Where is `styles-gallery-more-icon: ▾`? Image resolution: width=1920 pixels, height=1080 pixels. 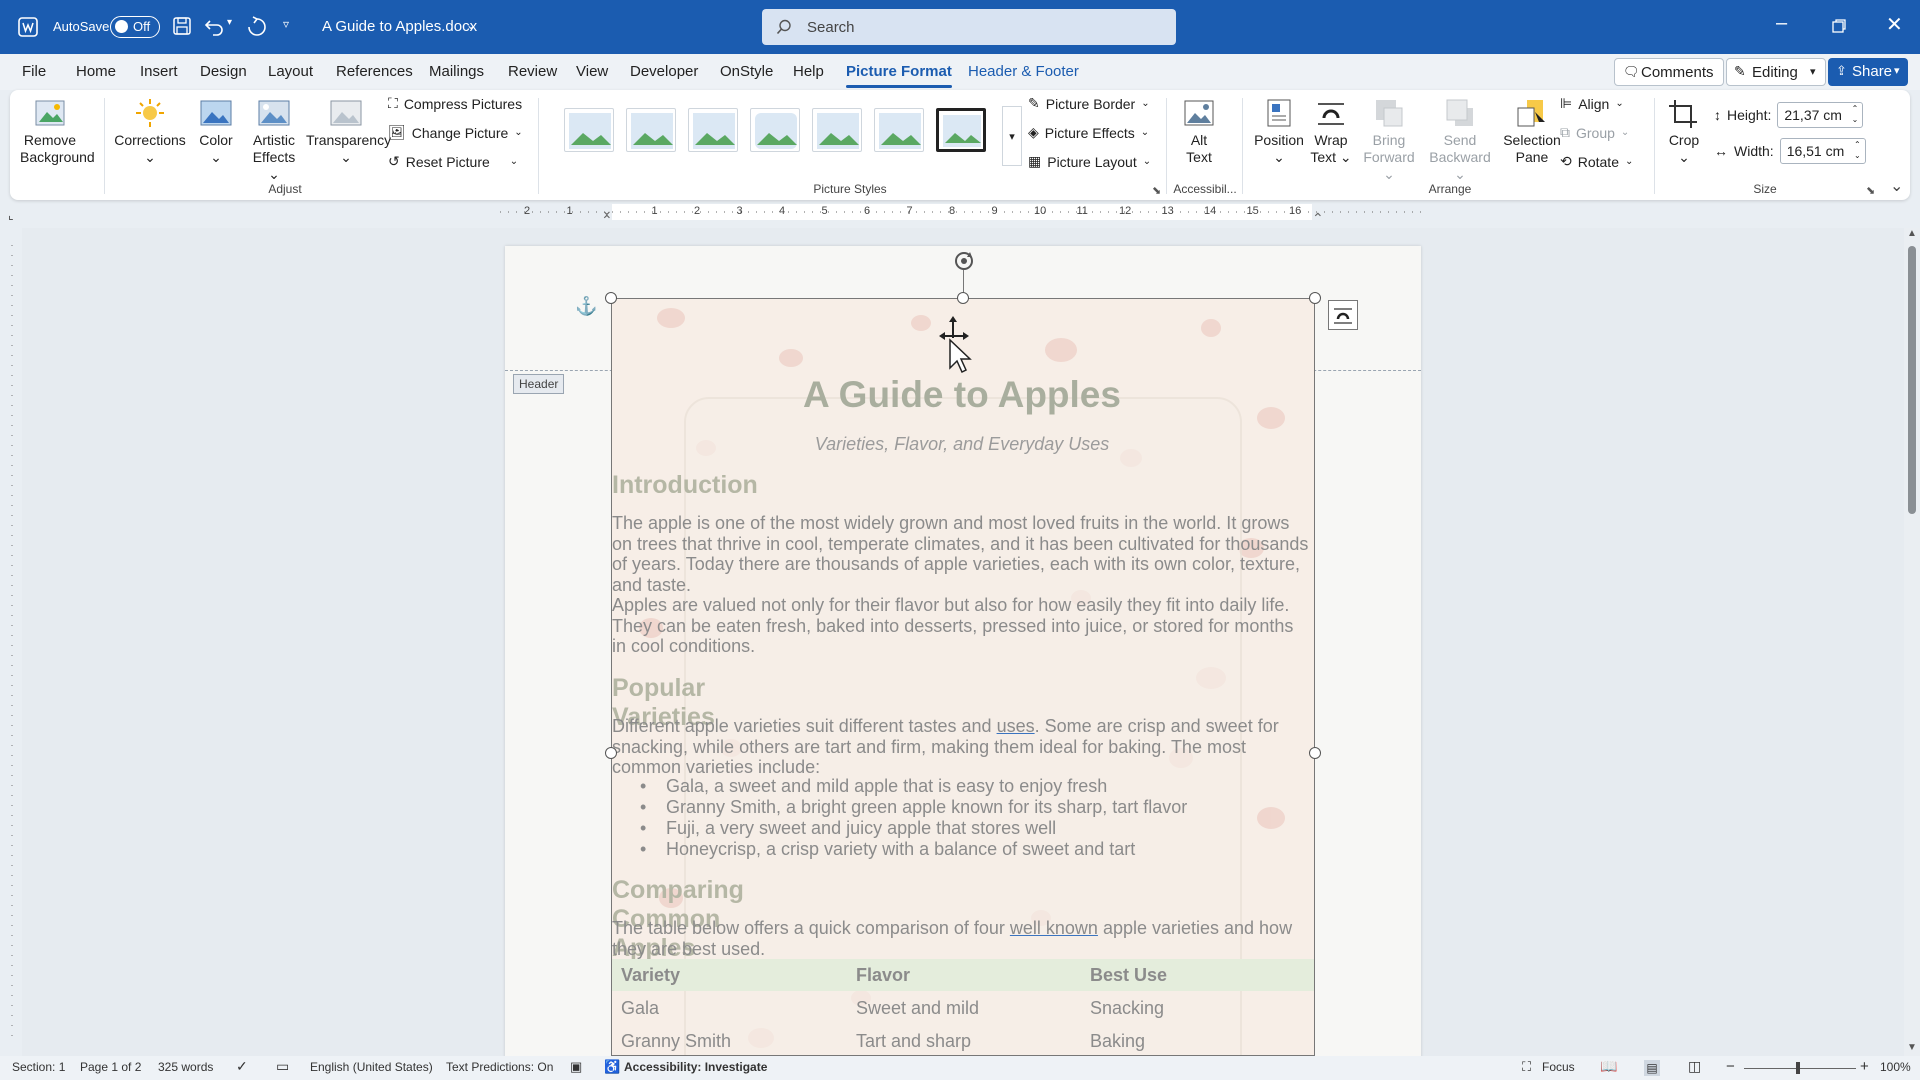
styles-gallery-more-icon: ▾ is located at coordinates (1012, 136).